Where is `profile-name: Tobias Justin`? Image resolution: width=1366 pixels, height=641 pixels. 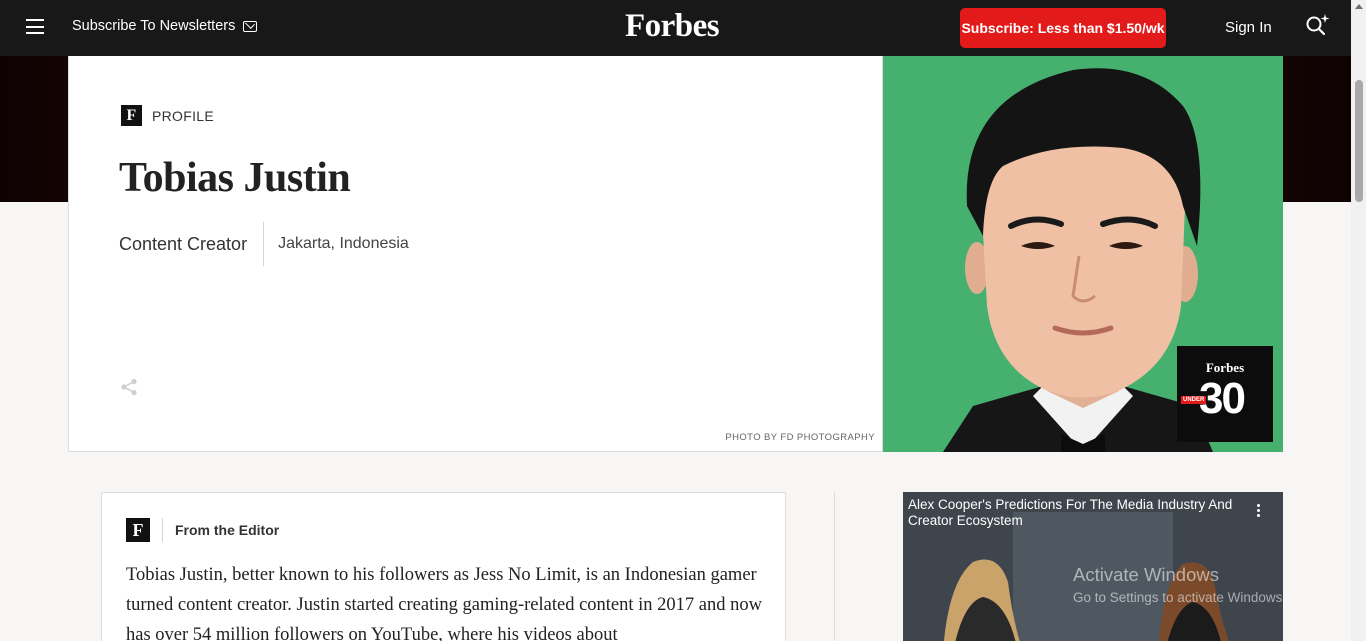
profile-name: Tobias Justin is located at coordinates (235, 178).